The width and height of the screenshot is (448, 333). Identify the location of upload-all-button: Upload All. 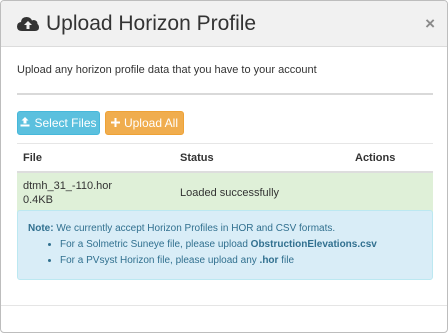
(144, 123).